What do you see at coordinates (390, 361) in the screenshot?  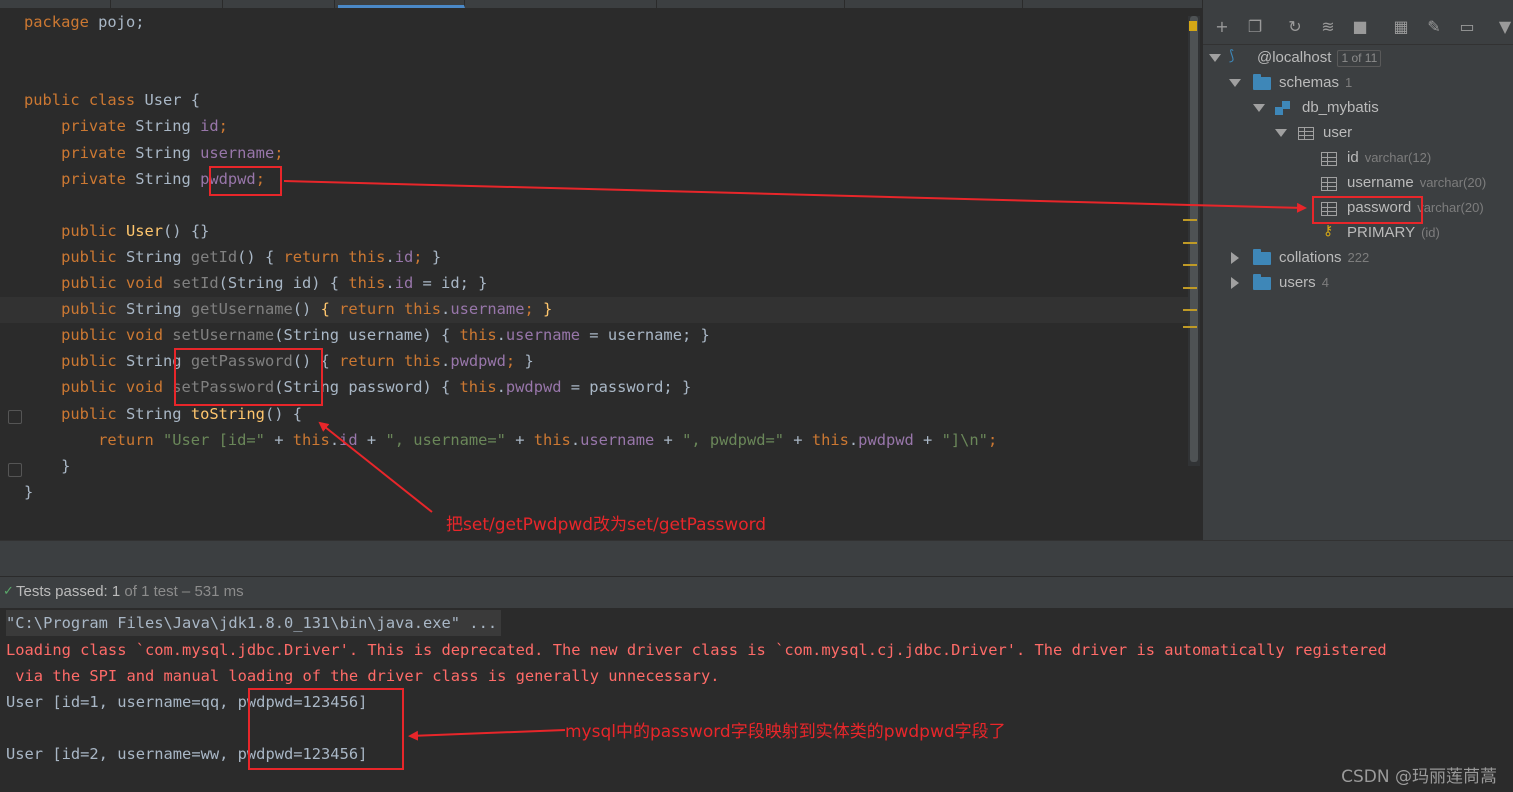 I see `code-token: return this` at bounding box center [390, 361].